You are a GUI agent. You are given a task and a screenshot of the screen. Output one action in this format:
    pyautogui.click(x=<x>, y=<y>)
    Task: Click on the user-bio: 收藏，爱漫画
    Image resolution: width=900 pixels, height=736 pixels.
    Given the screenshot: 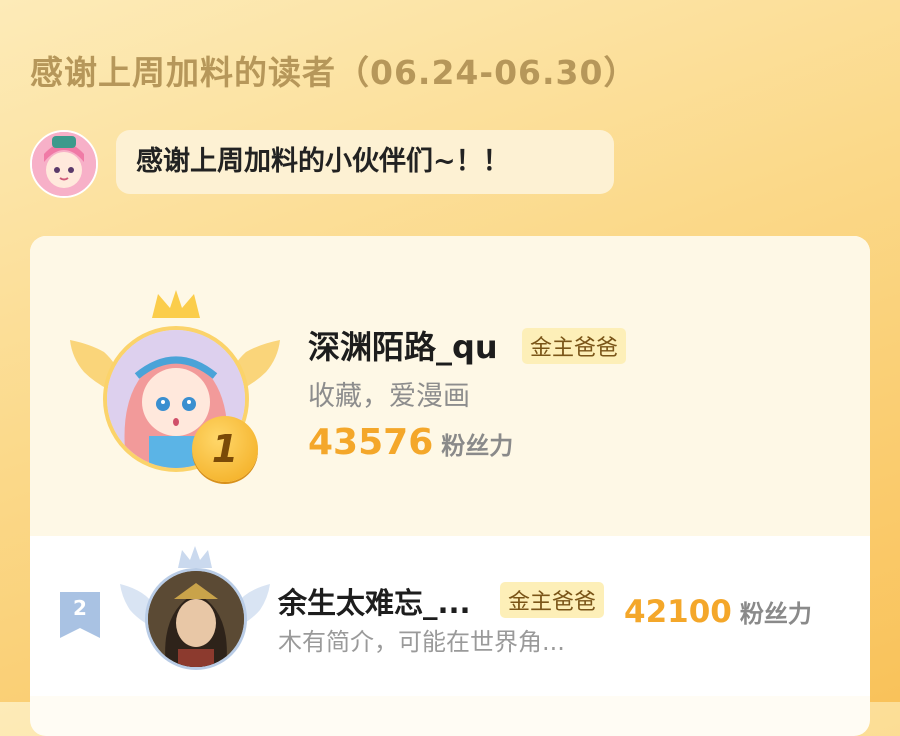 What is the action you would take?
    pyautogui.click(x=389, y=396)
    